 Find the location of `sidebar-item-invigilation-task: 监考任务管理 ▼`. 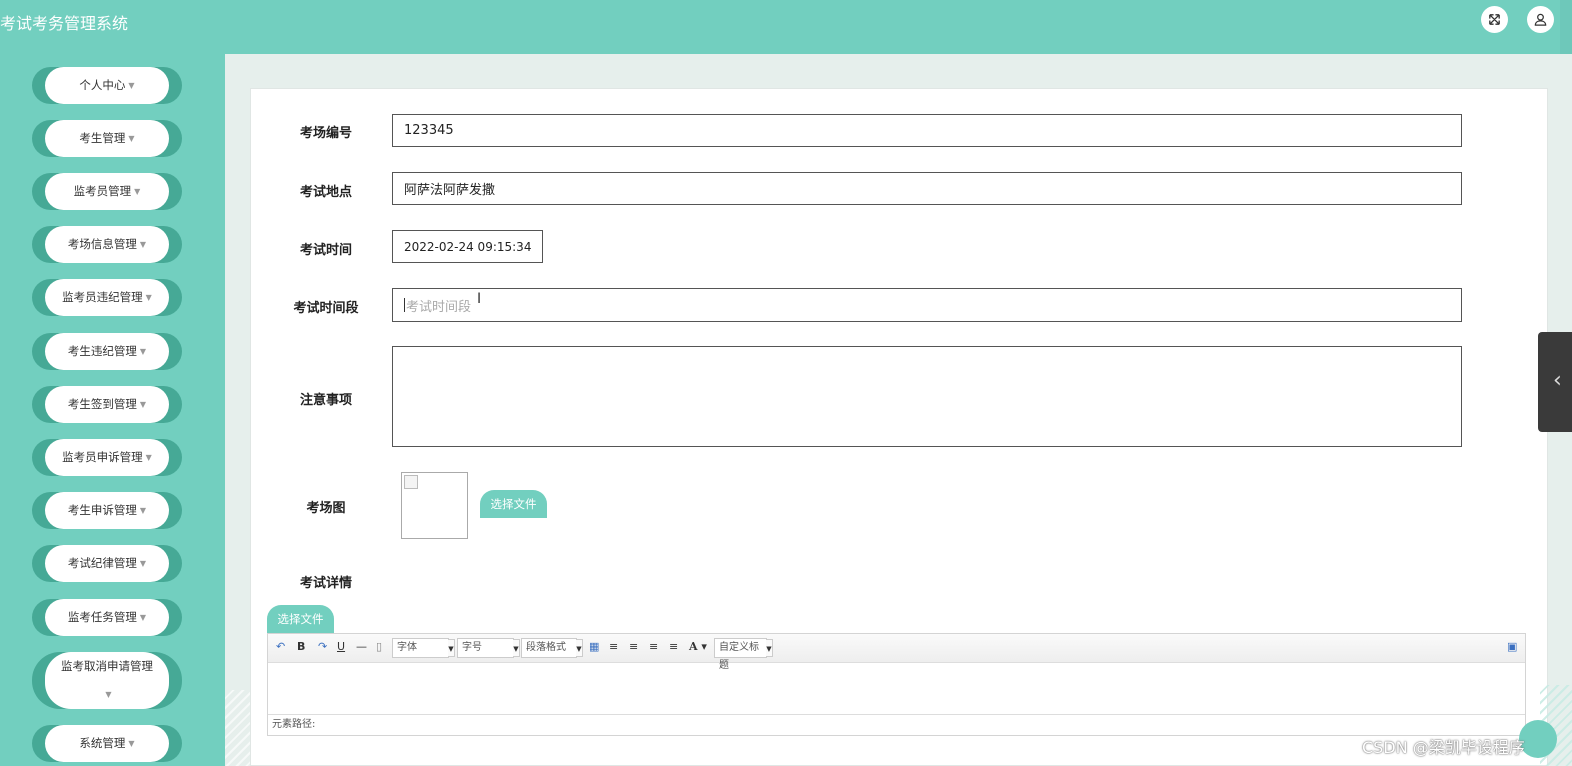

sidebar-item-invigilation-task: 监考任务管理 ▼ is located at coordinates (107, 617).